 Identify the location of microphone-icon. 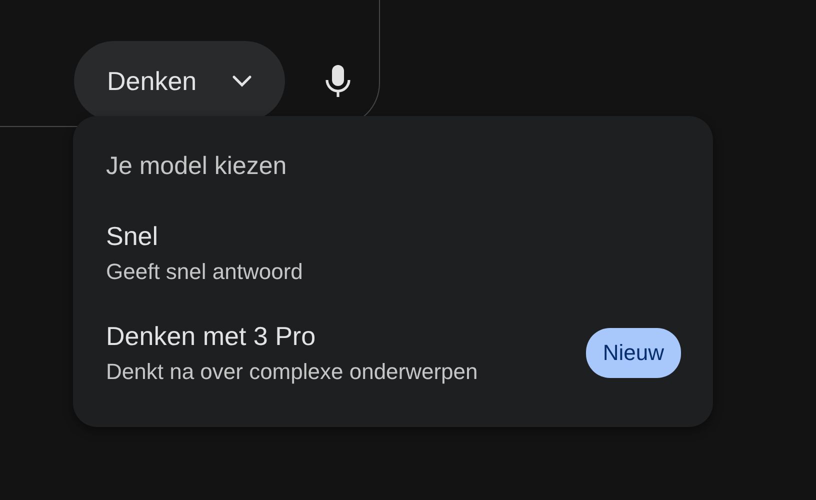
(338, 81).